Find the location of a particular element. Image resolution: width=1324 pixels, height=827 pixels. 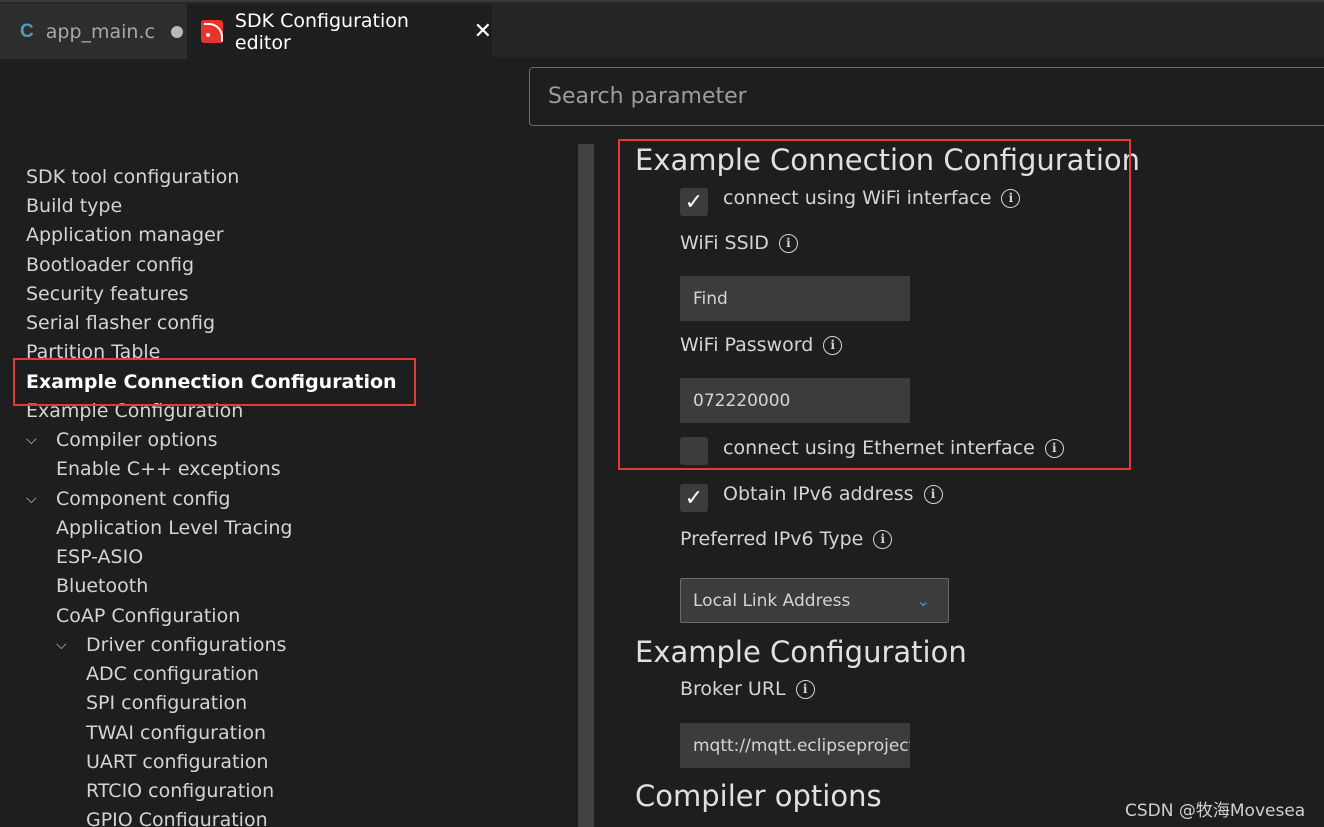

sidebar-item: Build type is located at coordinates (74, 206).